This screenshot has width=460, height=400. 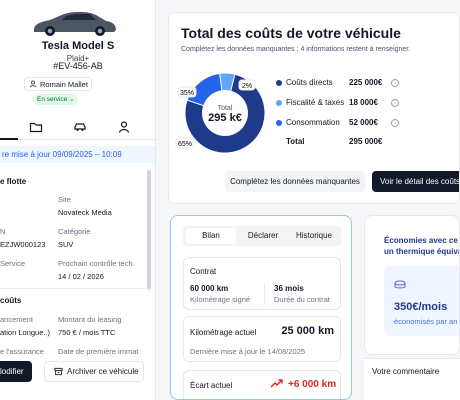 I want to click on last-update-text: Dernière mise à jour le 14/08/2025, so click(x=248, y=351).